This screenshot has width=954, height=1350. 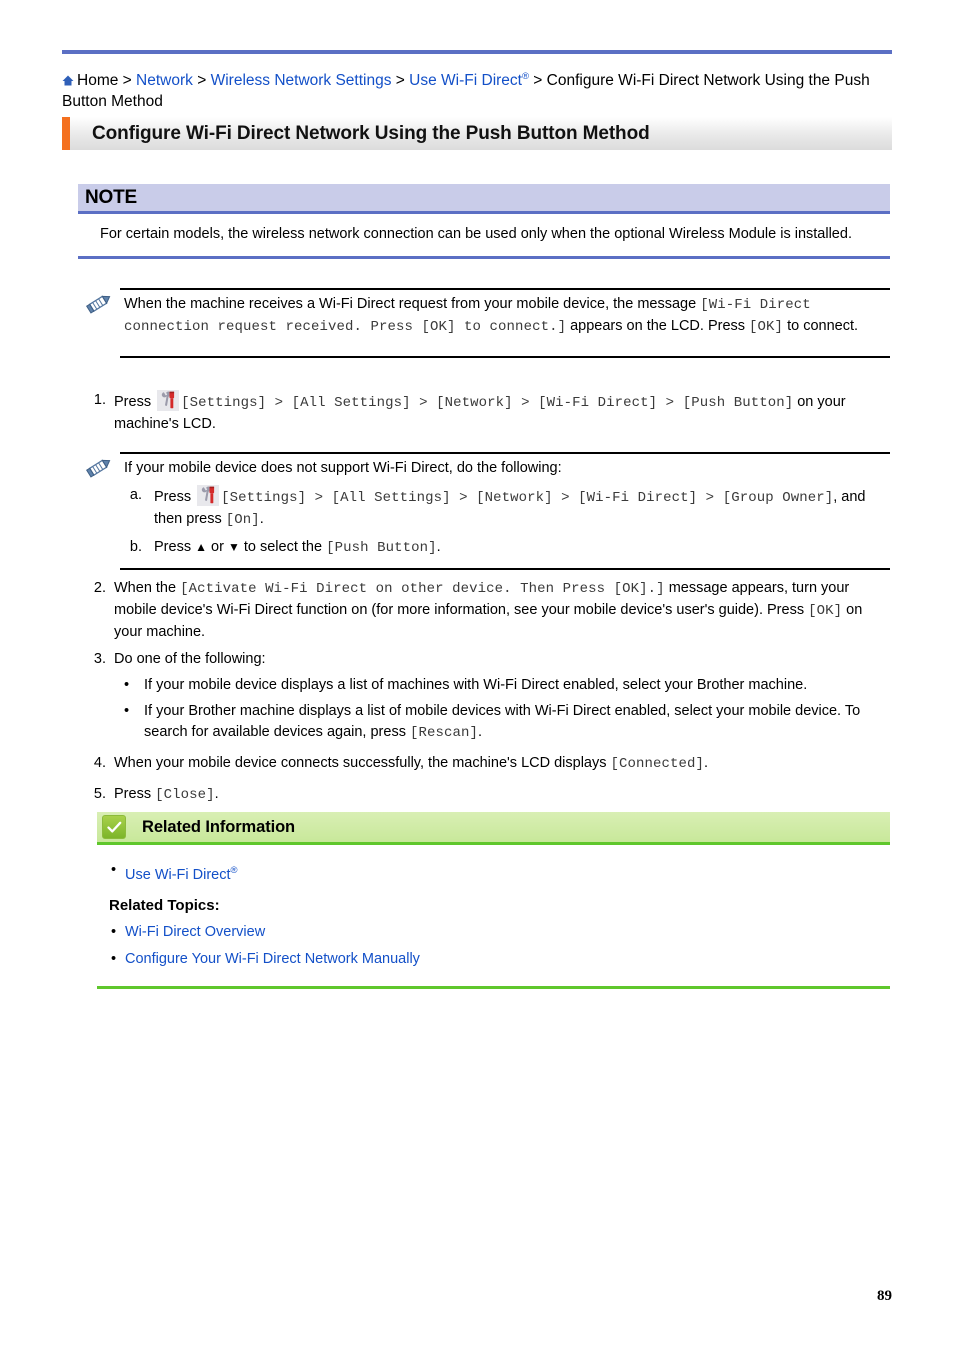 I want to click on breadcrumb-item-network: Network, so click(x=164, y=80).